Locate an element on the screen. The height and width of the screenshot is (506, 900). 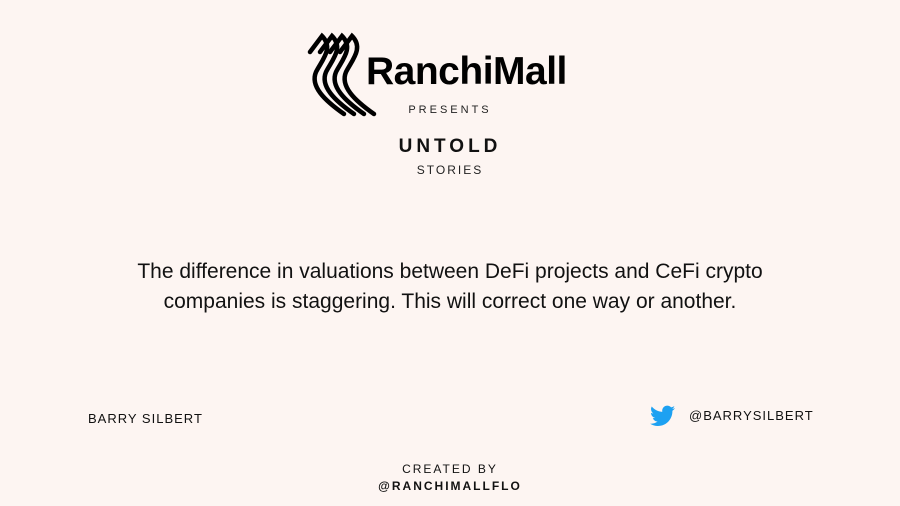
created-by-label: CREATED BY is located at coordinates (450, 469).